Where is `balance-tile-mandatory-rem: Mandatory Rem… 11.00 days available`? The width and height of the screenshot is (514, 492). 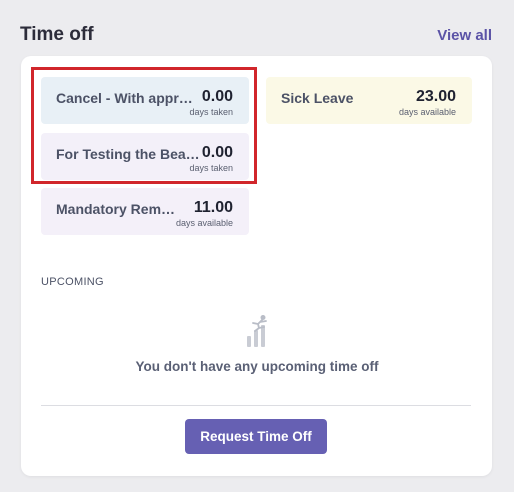
balance-tile-mandatory-rem: Mandatory Rem… 11.00 days available is located at coordinates (145, 211).